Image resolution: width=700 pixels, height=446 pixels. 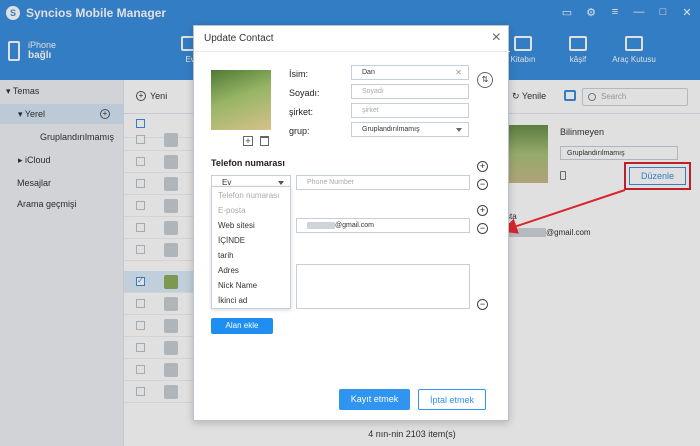 What do you see at coordinates (410, 72) in the screenshot?
I see `first-name-input: Dan ✕` at bounding box center [410, 72].